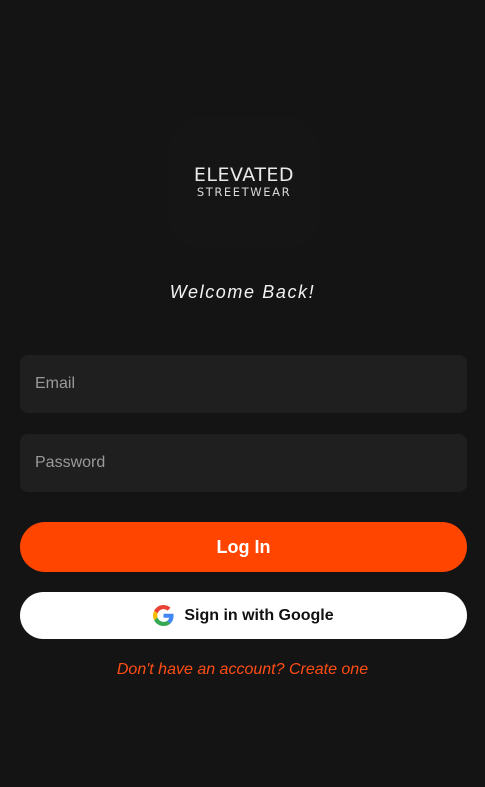  I want to click on login-button-label: Log In, so click(243, 546).